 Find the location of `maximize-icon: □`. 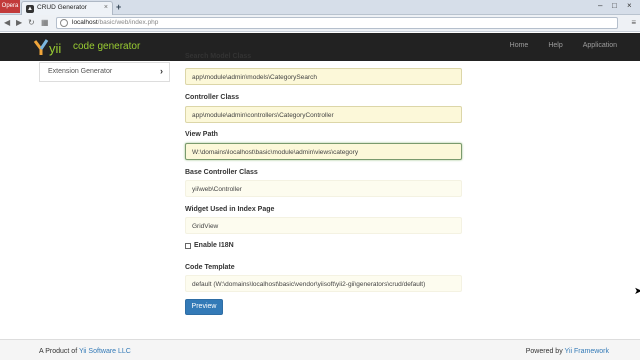

maximize-icon: □ is located at coordinates (614, 5).